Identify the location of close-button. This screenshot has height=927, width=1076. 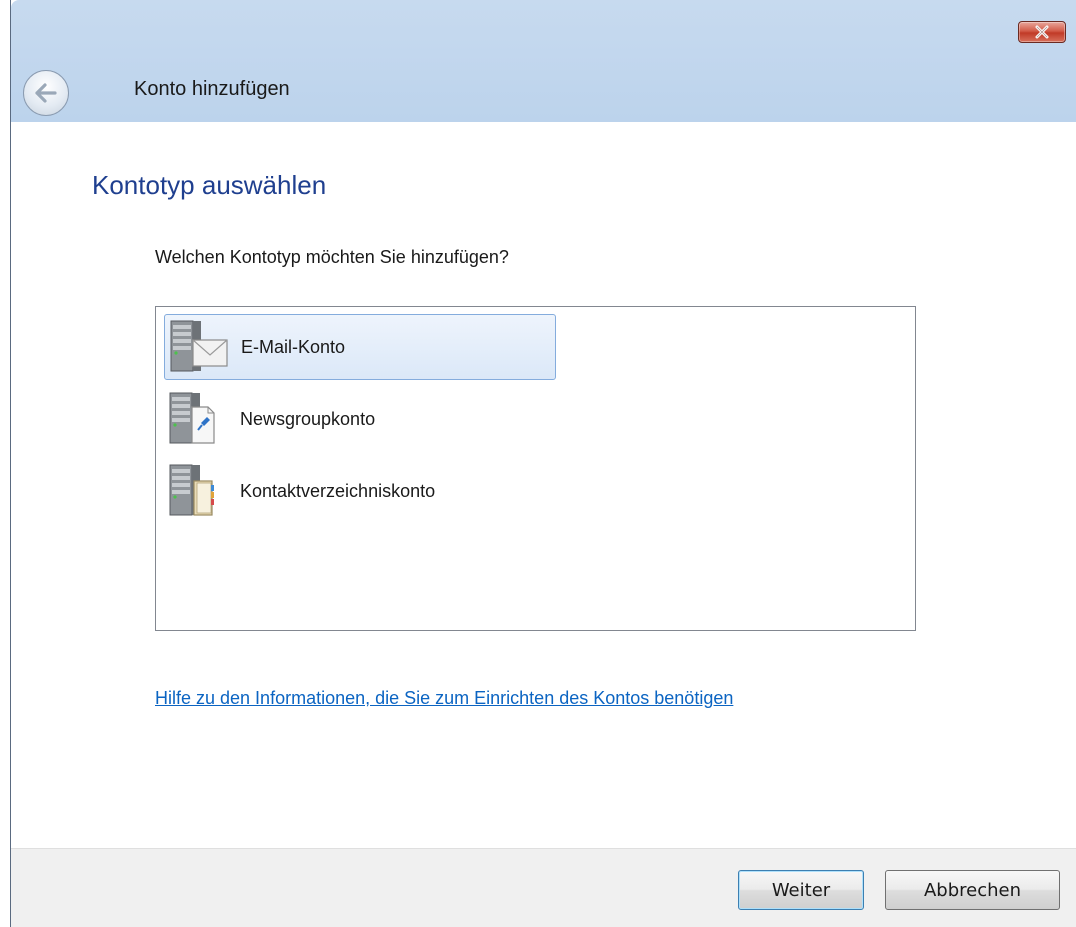
(1042, 32).